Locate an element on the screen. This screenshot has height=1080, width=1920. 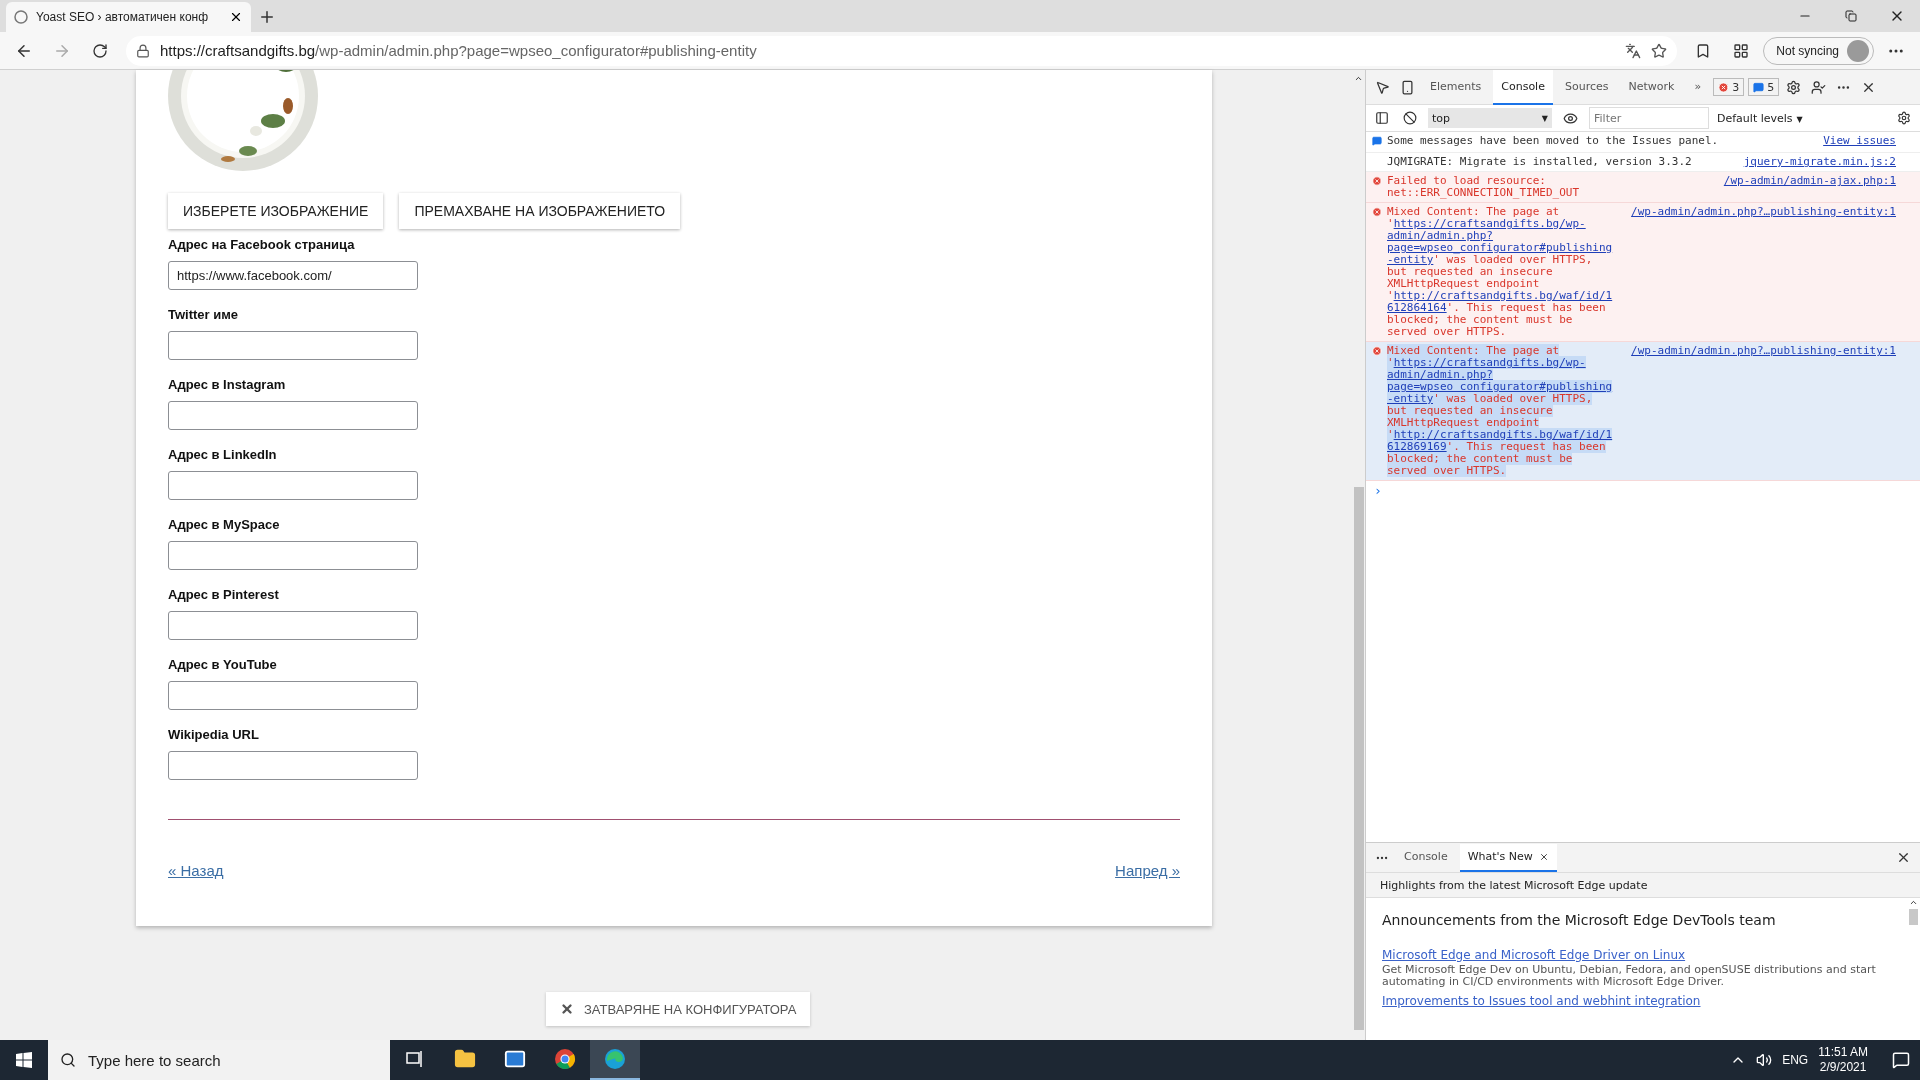
clock: 11:51 AM 2/9/2021 is located at coordinates (1843, 1060).